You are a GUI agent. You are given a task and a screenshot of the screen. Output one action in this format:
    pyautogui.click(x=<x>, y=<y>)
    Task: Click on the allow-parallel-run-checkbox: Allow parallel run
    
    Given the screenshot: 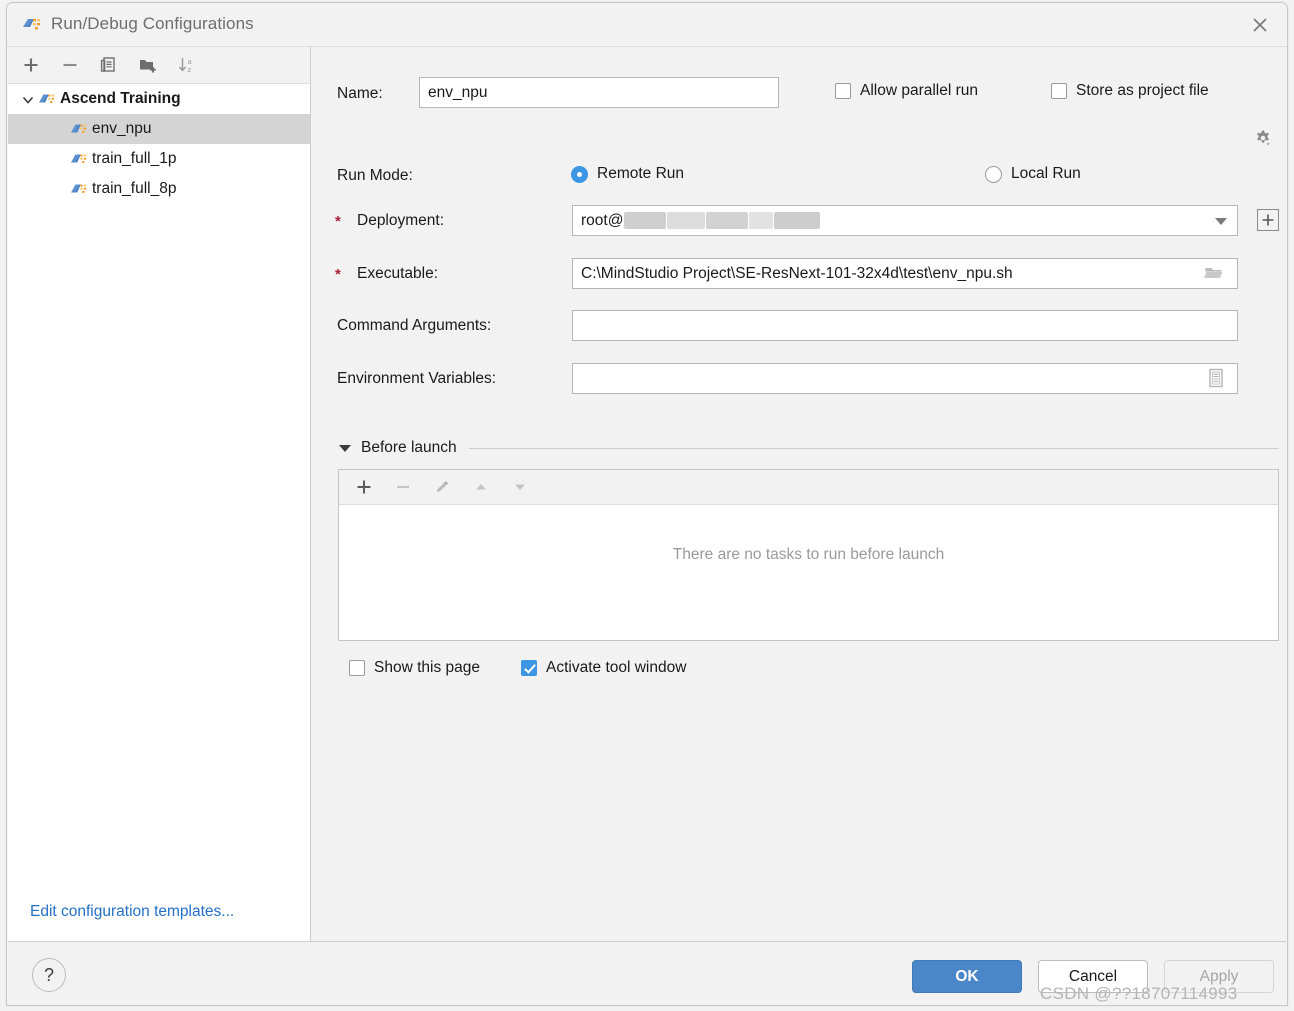 What is the action you would take?
    pyautogui.click(x=906, y=91)
    